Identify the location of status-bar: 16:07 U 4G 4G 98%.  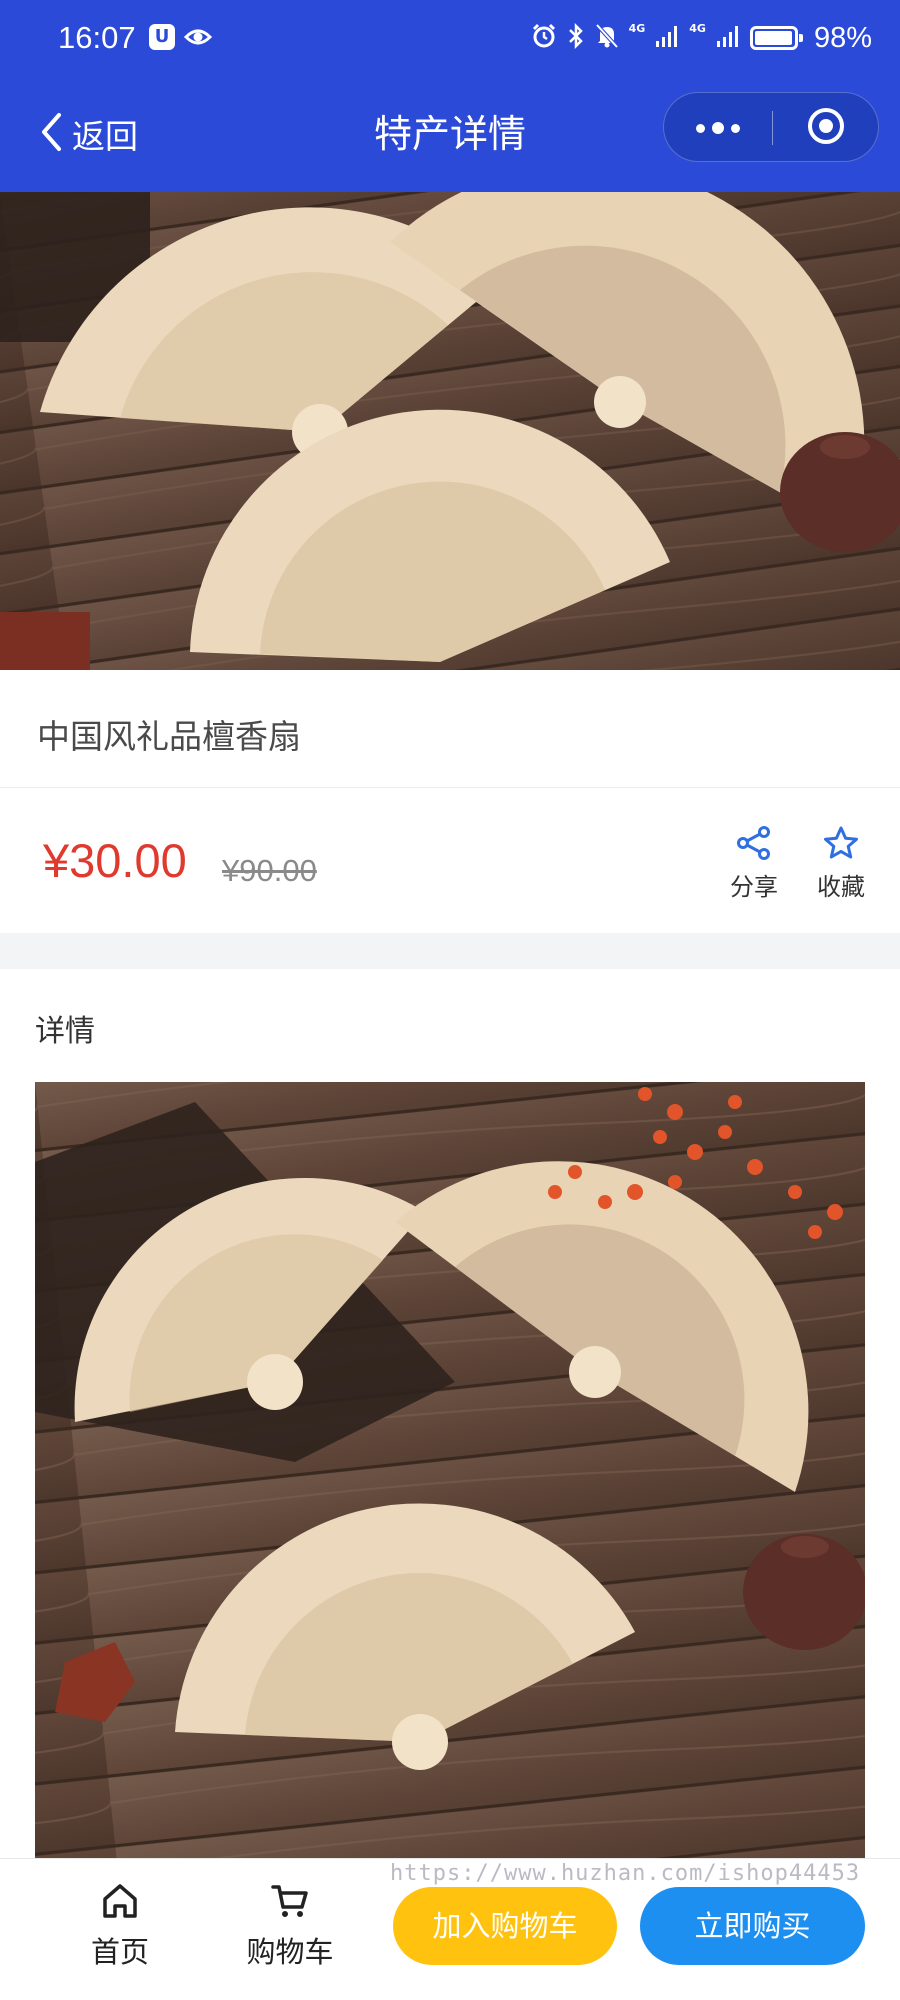
(450, 40).